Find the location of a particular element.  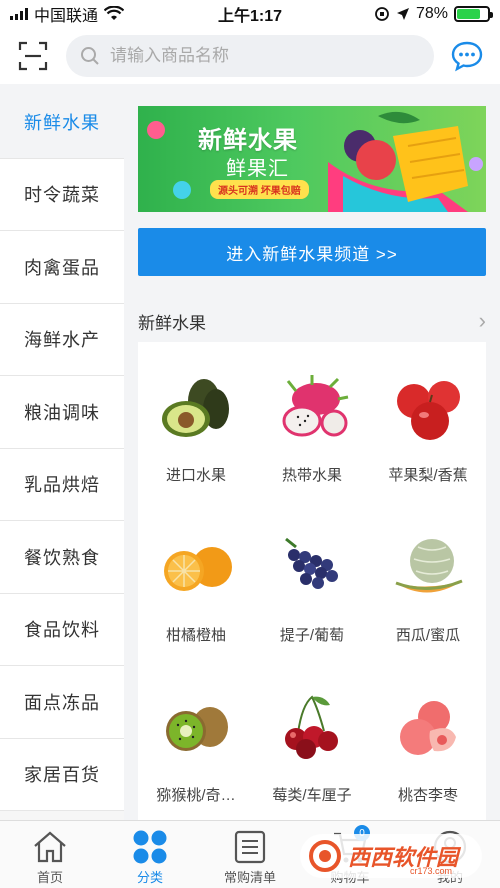

banner-tag: 源头可溯 坏果包赔 is located at coordinates (259, 189).